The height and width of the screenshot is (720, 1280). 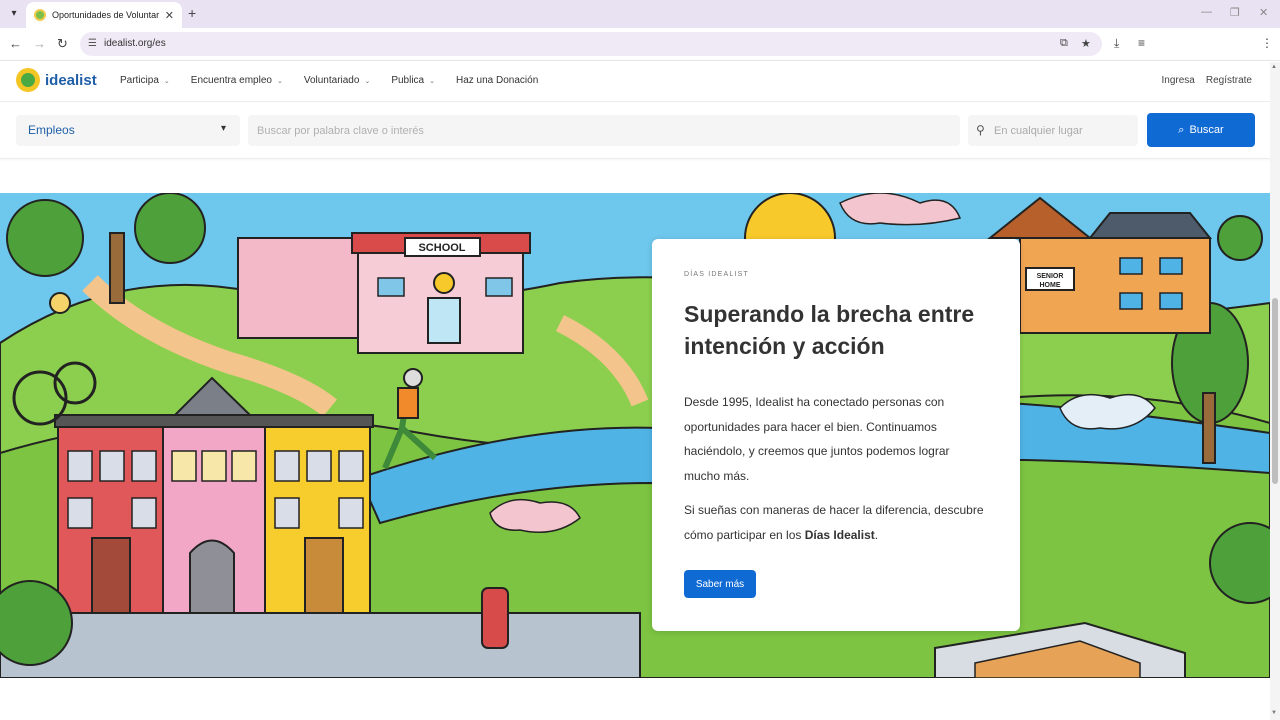 What do you see at coordinates (192, 13) in the screenshot?
I see `new-tab-icon: +` at bounding box center [192, 13].